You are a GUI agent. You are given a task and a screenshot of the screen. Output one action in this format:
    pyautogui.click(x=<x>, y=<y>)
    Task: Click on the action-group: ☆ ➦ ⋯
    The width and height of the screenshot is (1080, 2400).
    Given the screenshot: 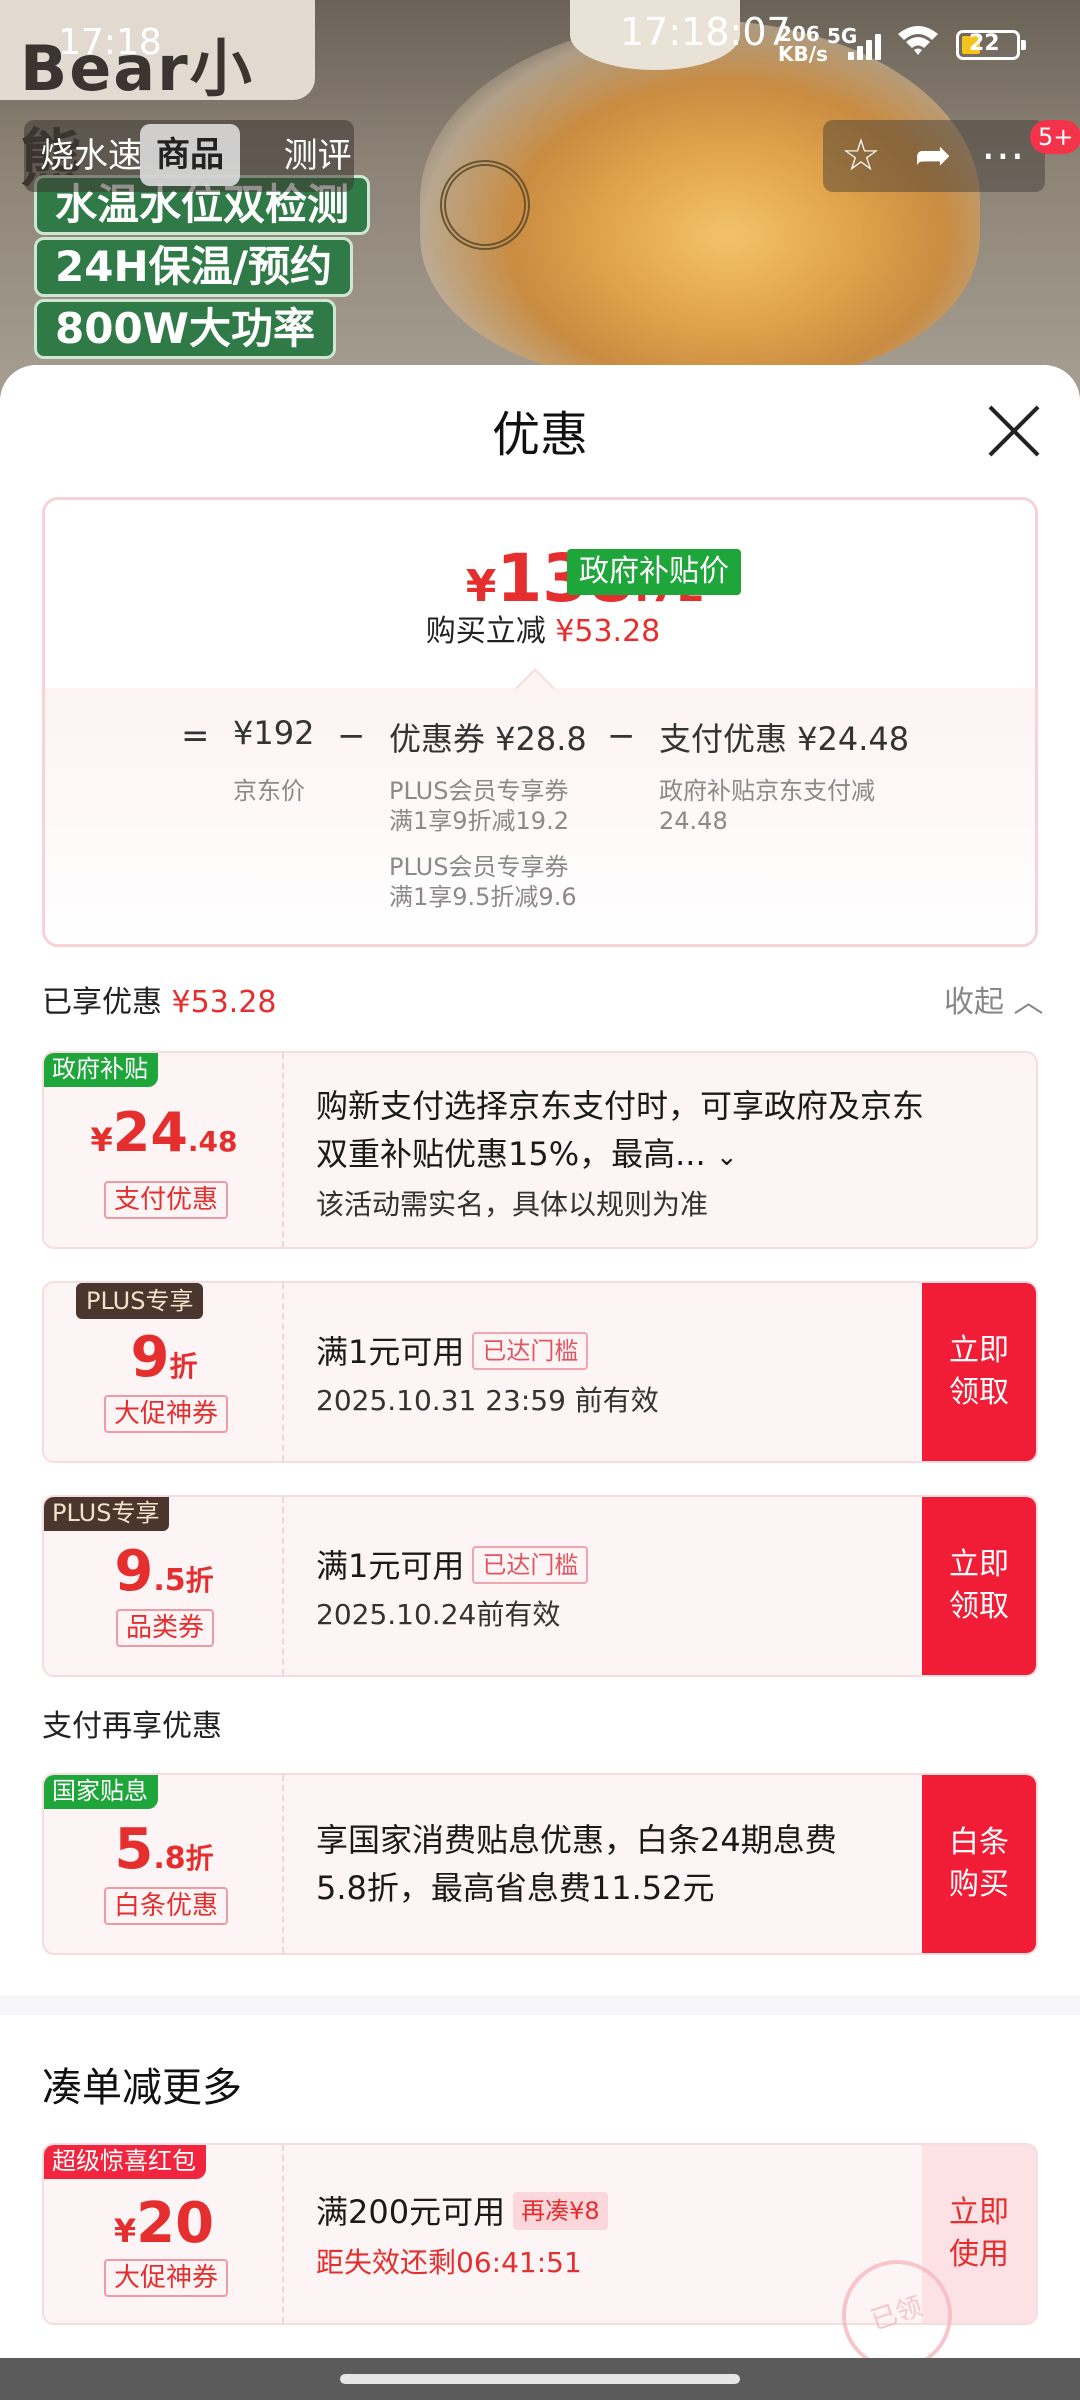 What is the action you would take?
    pyautogui.click(x=934, y=156)
    